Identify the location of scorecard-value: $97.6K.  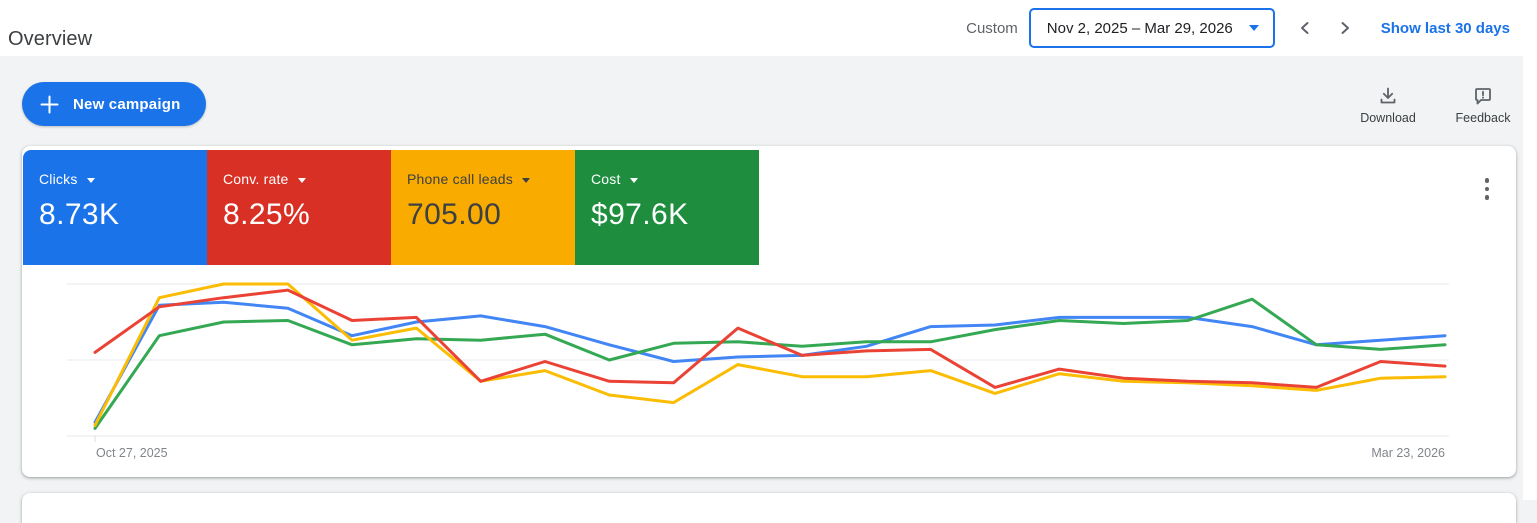
(640, 214).